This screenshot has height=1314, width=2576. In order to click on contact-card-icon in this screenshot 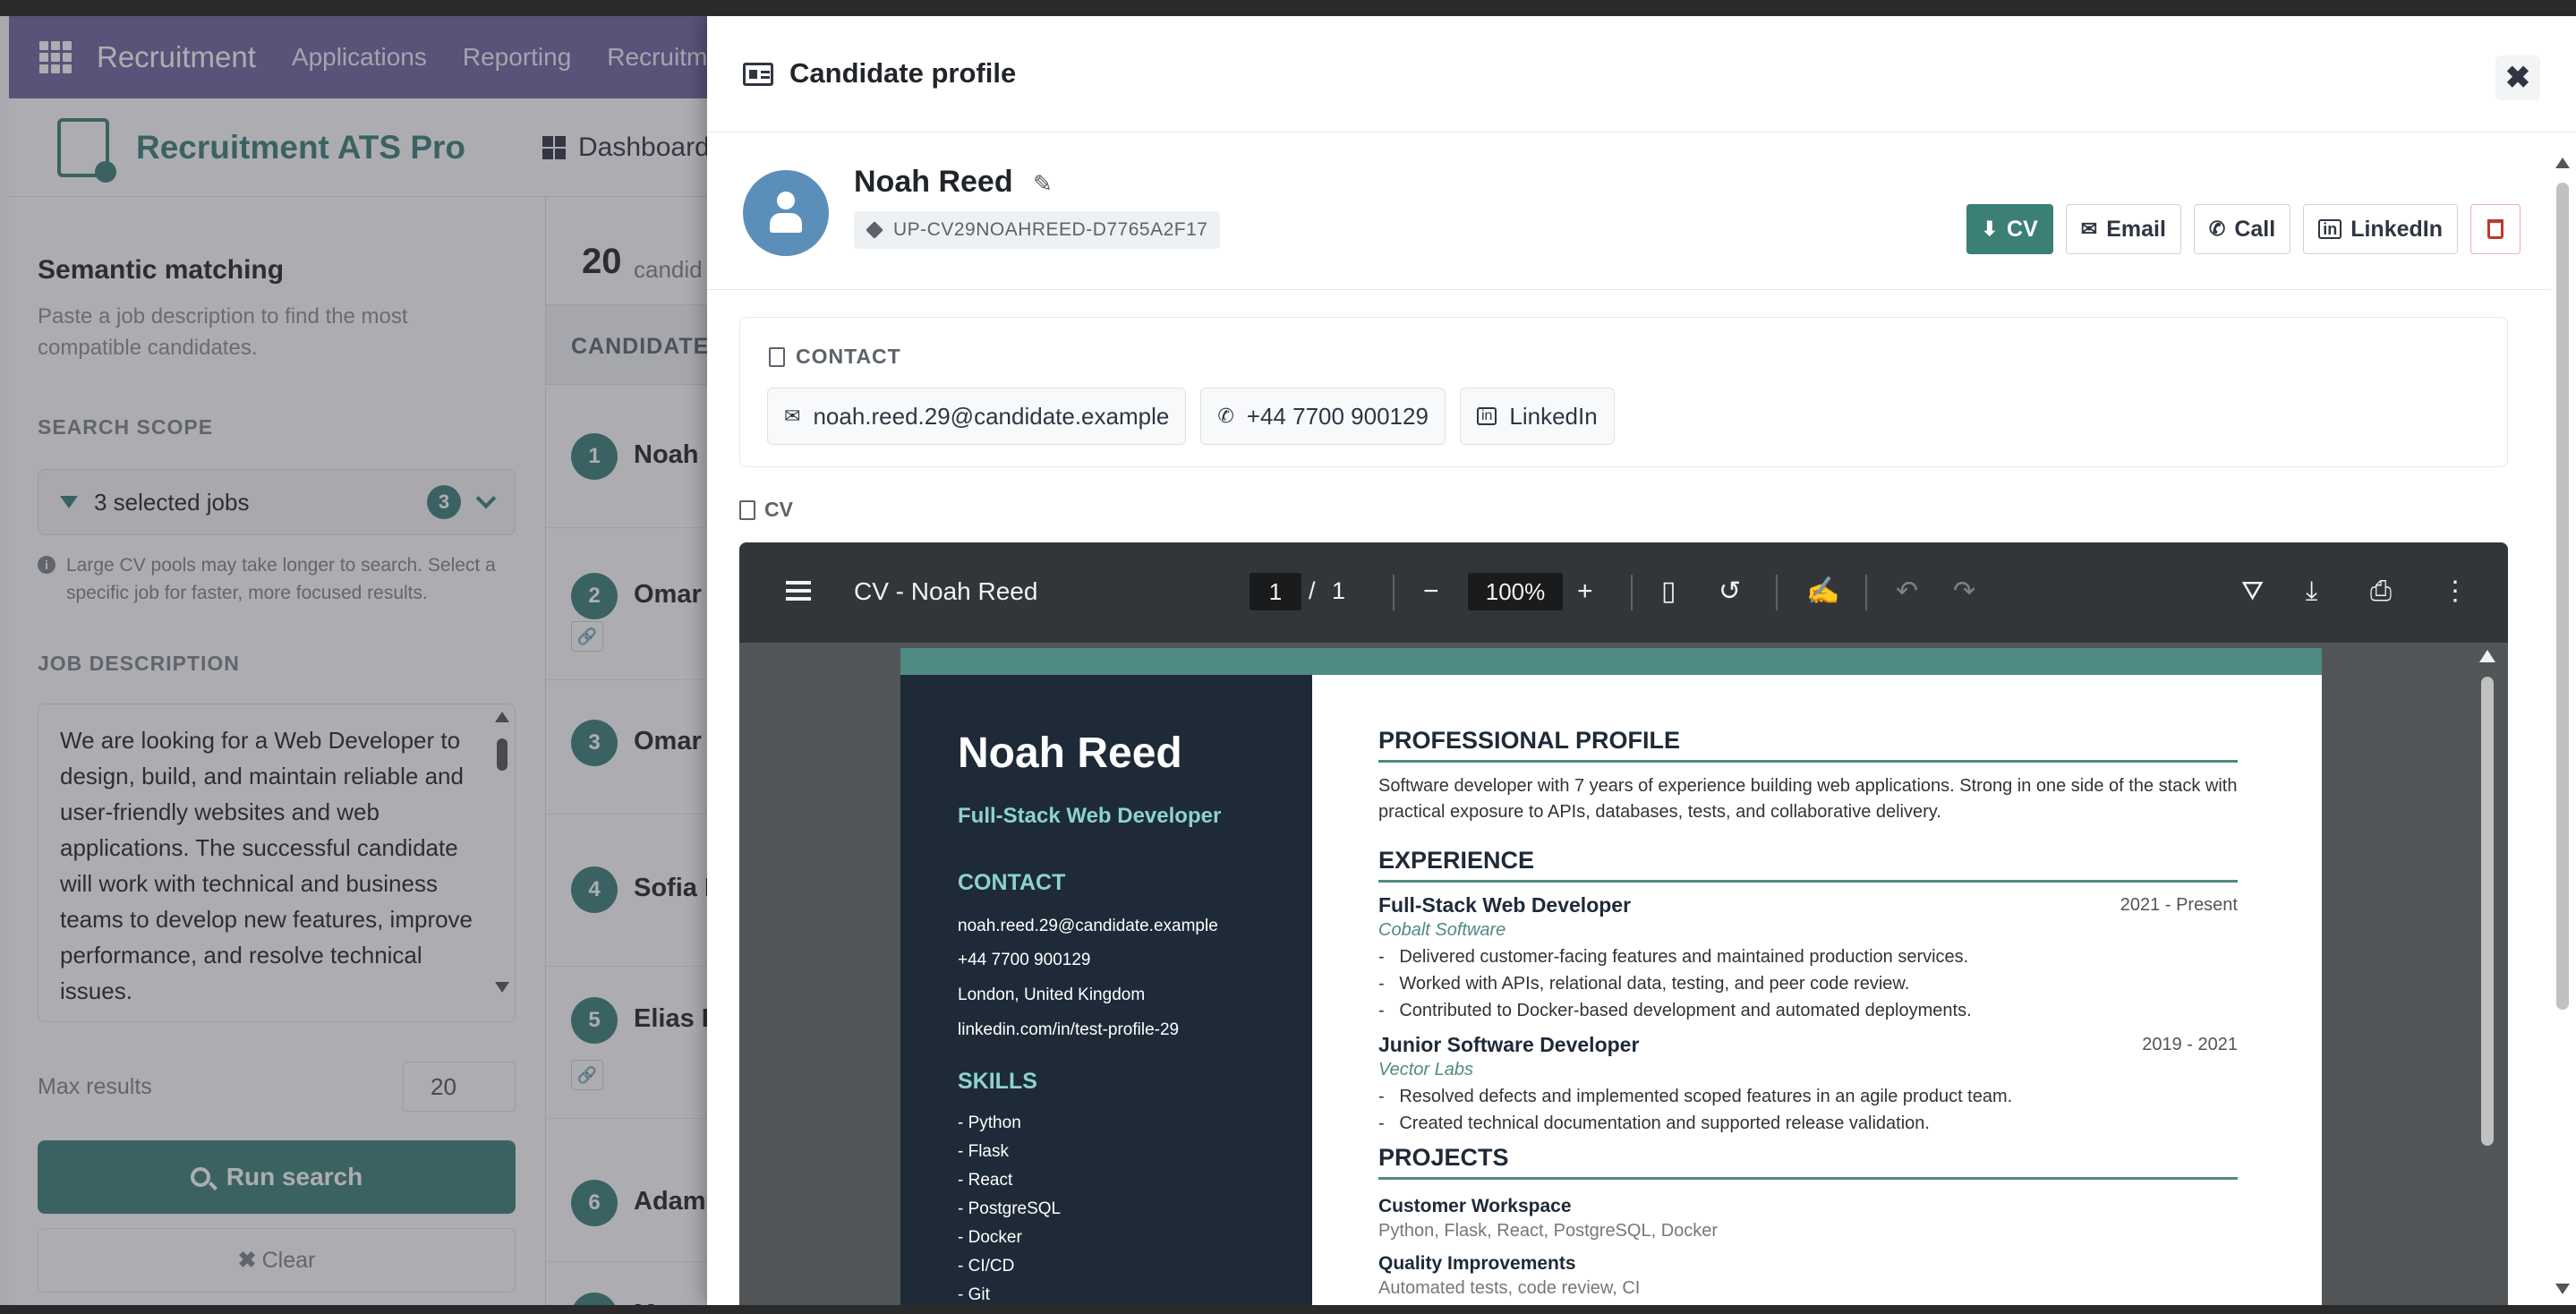, I will do `click(777, 356)`.